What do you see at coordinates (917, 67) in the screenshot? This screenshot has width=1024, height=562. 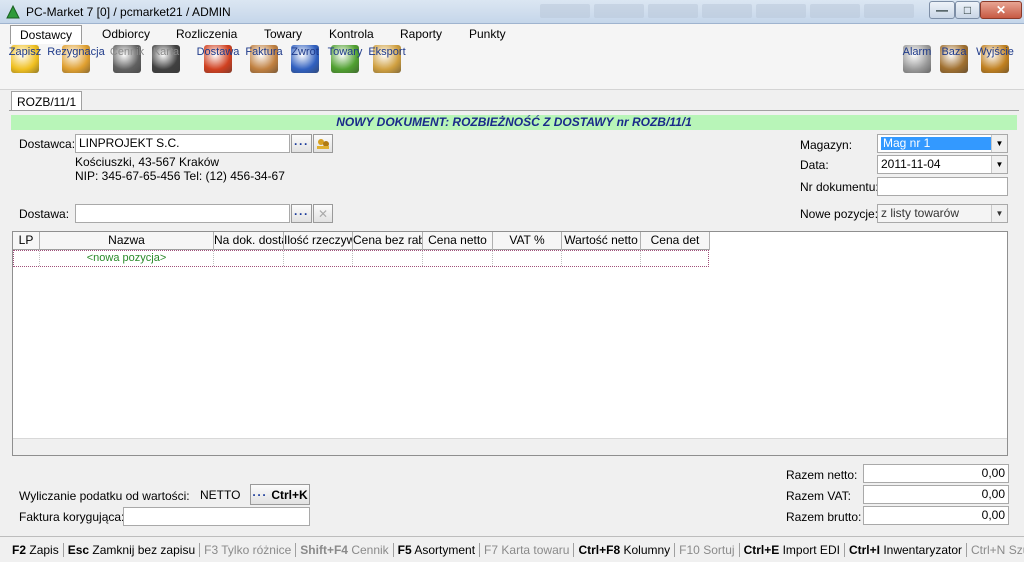 I see `alarm-toolbar-button: Alarm` at bounding box center [917, 67].